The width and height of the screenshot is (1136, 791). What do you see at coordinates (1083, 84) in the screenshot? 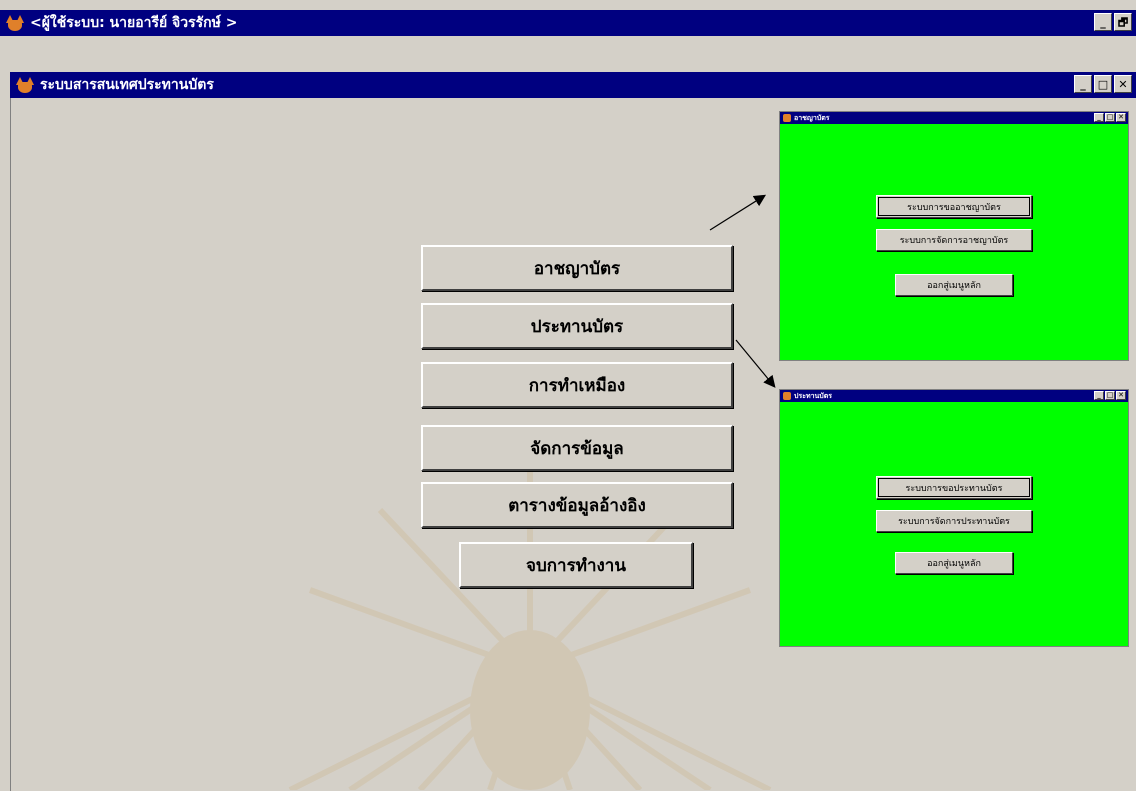
I see `main-minimize-button: _` at bounding box center [1083, 84].